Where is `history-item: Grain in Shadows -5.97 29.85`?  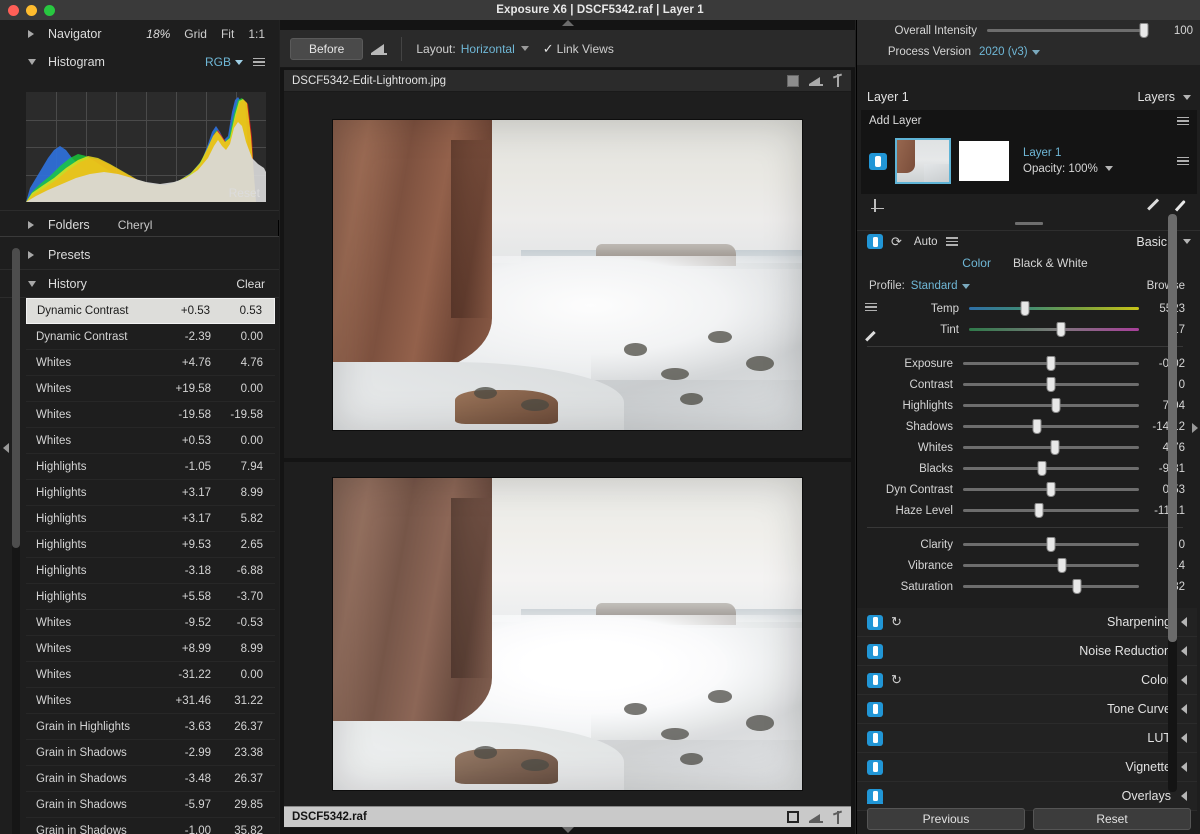
history-item: Grain in Shadows -5.97 29.85 is located at coordinates (150, 805).